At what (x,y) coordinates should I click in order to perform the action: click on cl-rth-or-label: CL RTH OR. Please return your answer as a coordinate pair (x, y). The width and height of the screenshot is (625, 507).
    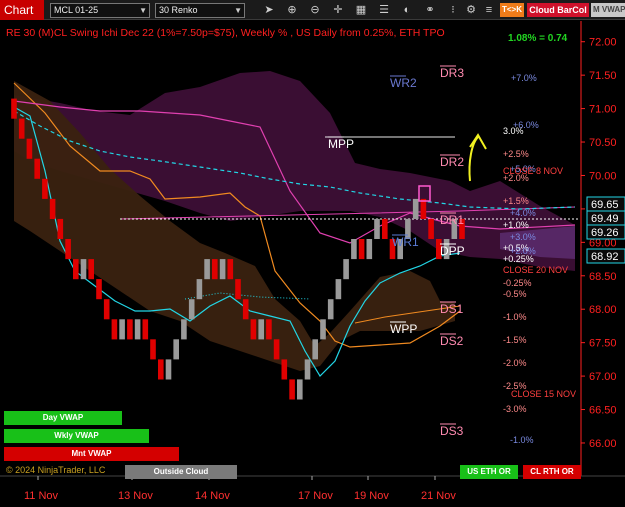
    Looking at the image, I should click on (552, 471).